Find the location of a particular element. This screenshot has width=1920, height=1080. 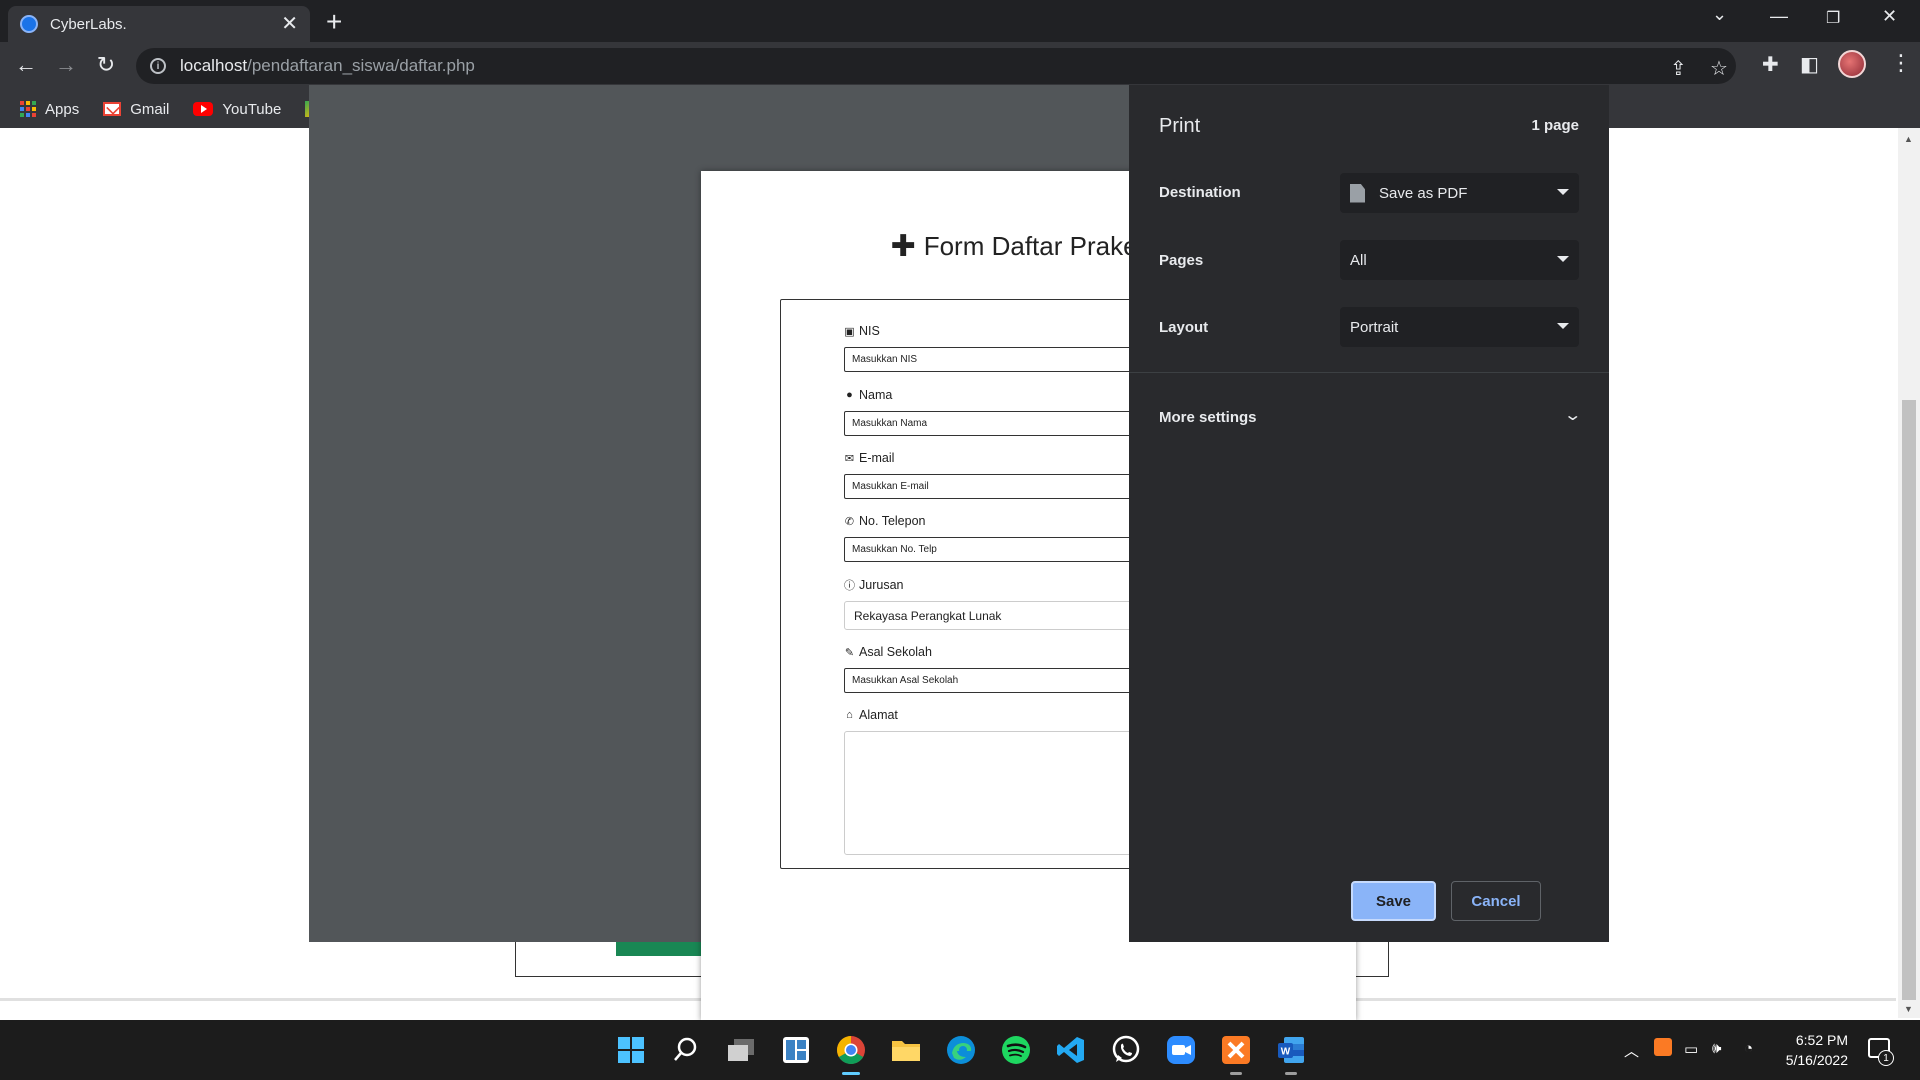

field-label: Nama is located at coordinates (876, 395).